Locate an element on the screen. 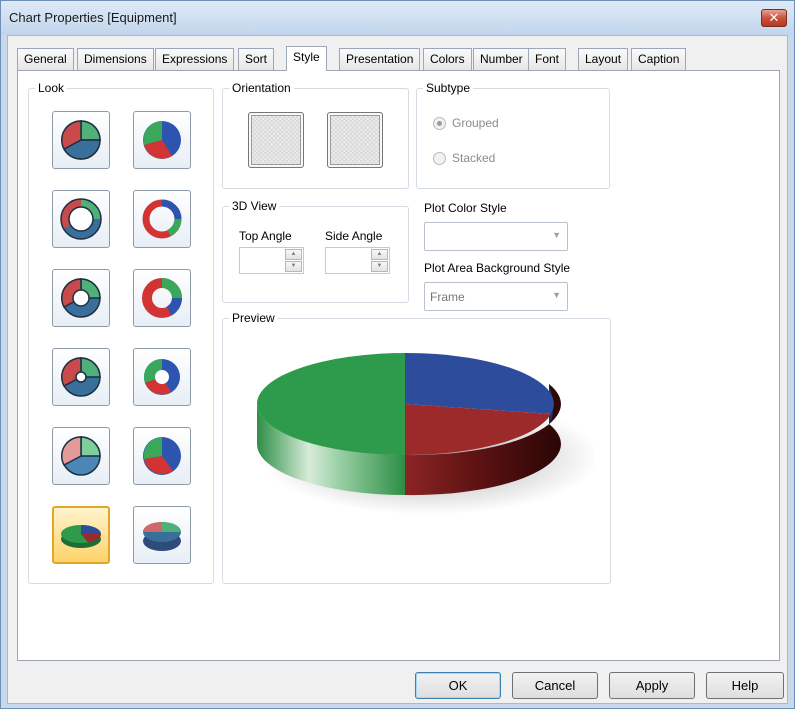 Image resolution: width=795 pixels, height=709 pixels. ok-button: OK is located at coordinates (458, 685).